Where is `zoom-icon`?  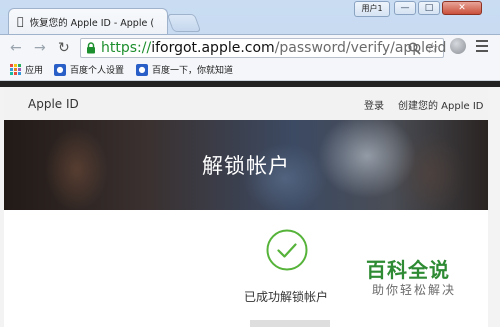 zoom-icon is located at coordinates (414, 48).